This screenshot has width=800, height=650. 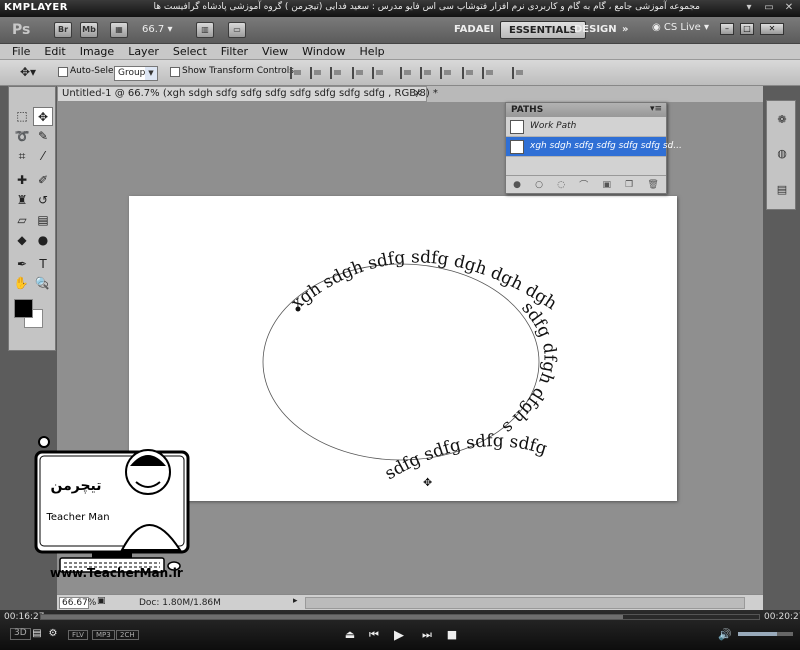 I want to click on chevron-down-icon: ▼, so click(x=151, y=73).